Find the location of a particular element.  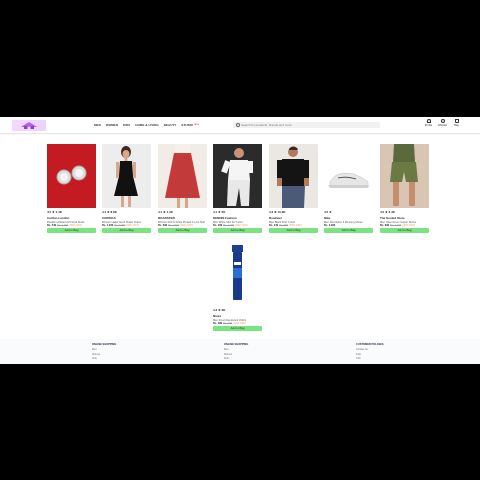

nav-studio-label: STUDIO is located at coordinates (187, 125).